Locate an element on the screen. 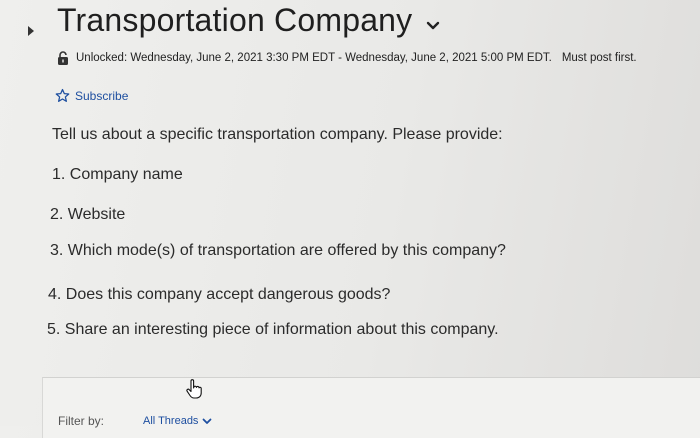 The image size is (700, 438). star-outline-icon is located at coordinates (62, 95).